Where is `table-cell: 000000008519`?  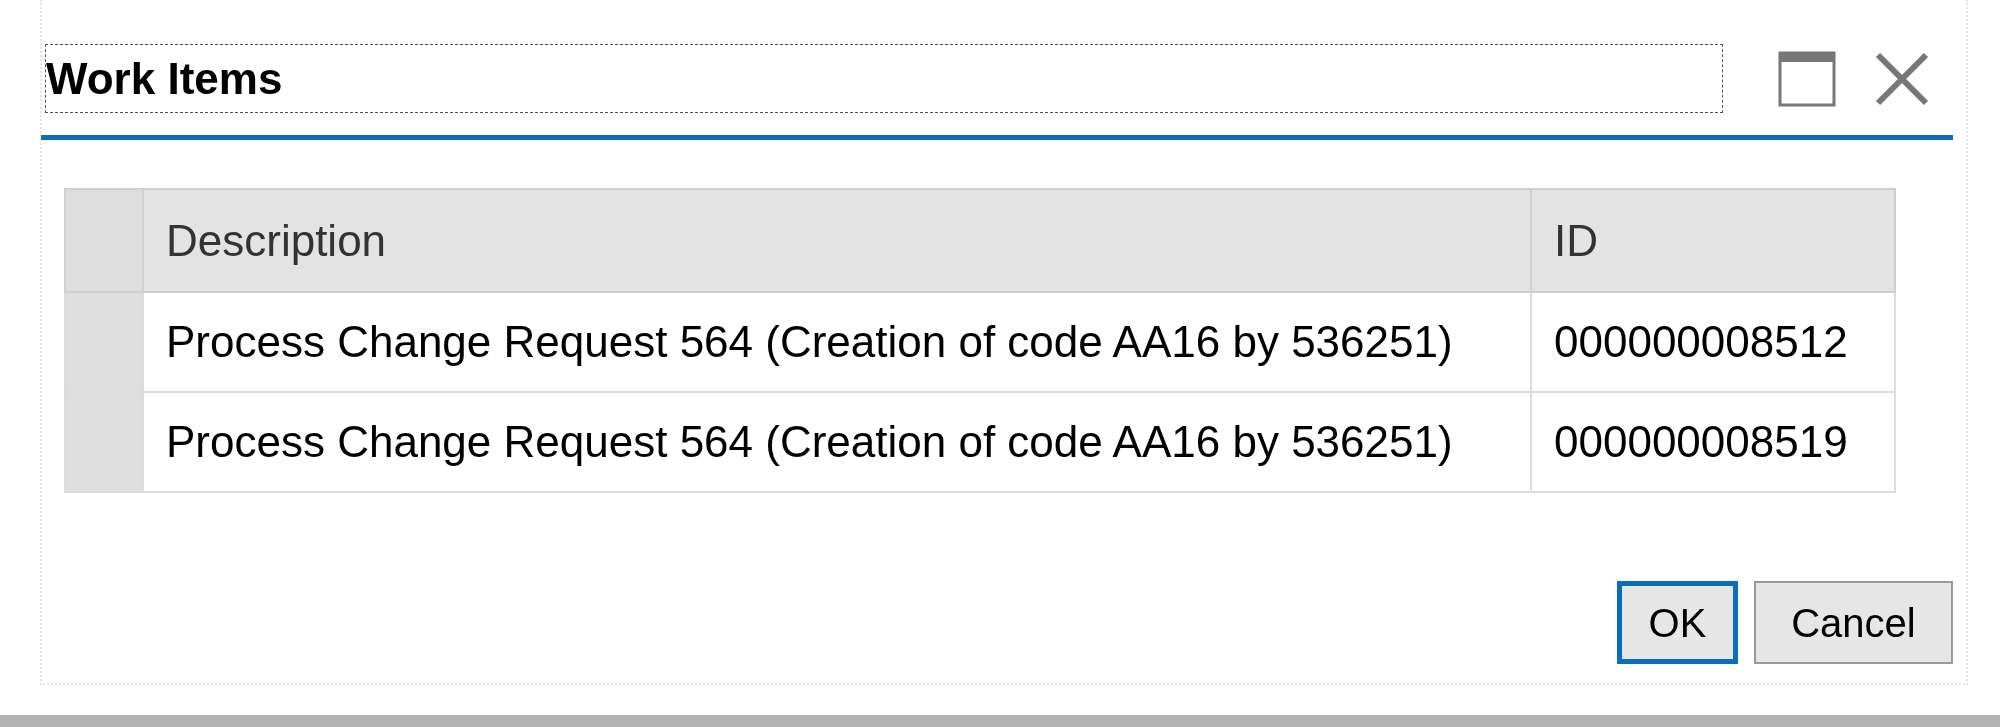 table-cell: 000000008519 is located at coordinates (1713, 442).